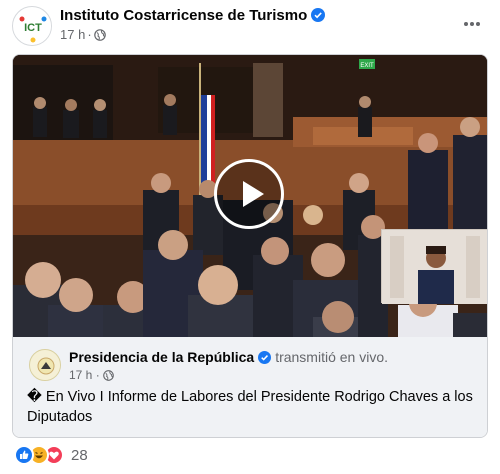 The image size is (500, 474). Describe the element at coordinates (80, 375) in the screenshot. I see `source-time: 17 h` at that location.